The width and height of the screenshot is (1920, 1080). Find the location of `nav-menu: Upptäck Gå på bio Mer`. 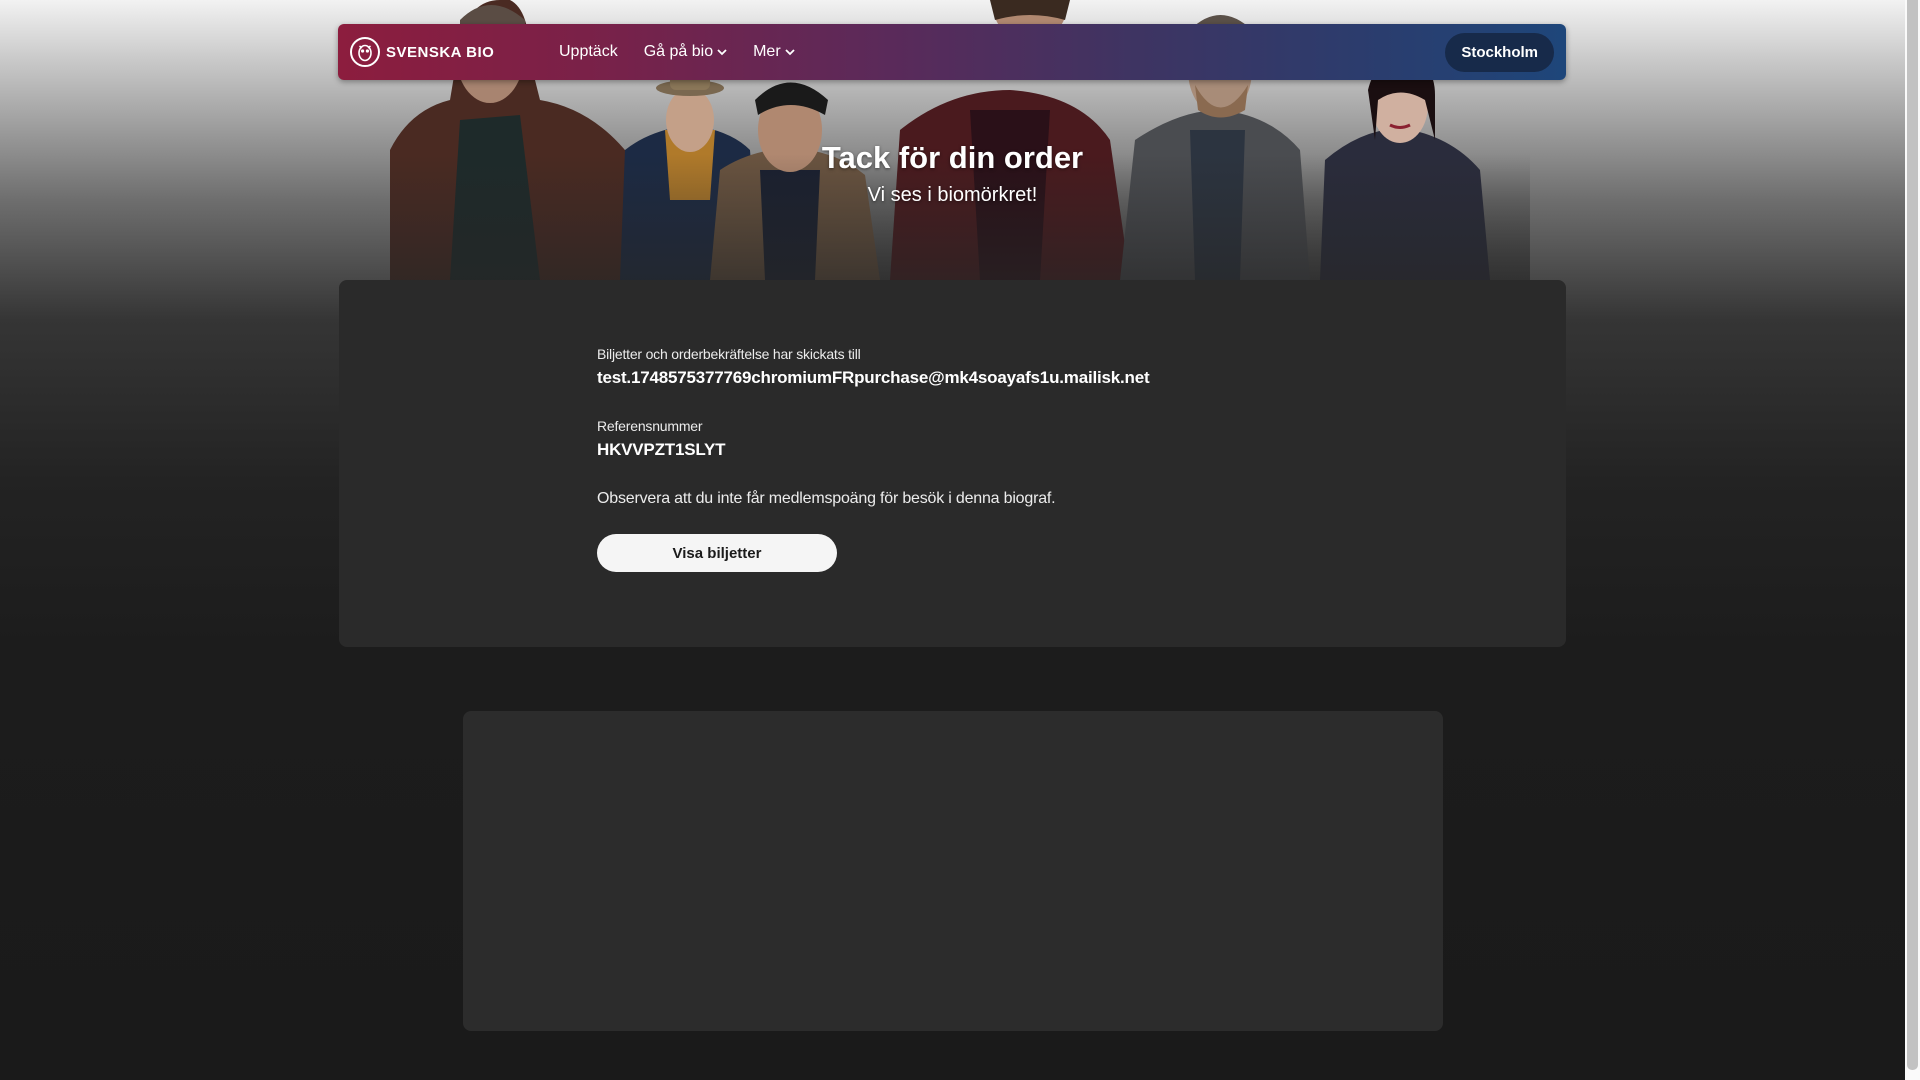

nav-menu: Upptäck Gå på bio Mer is located at coordinates (677, 52).